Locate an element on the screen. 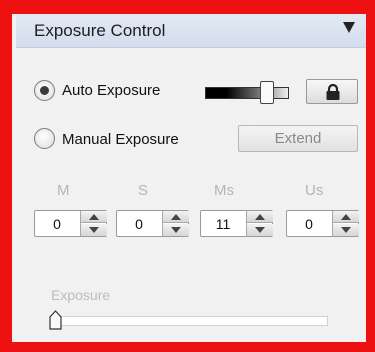 This screenshot has width=375, height=352. exposure-slider-thumb is located at coordinates (55, 320).